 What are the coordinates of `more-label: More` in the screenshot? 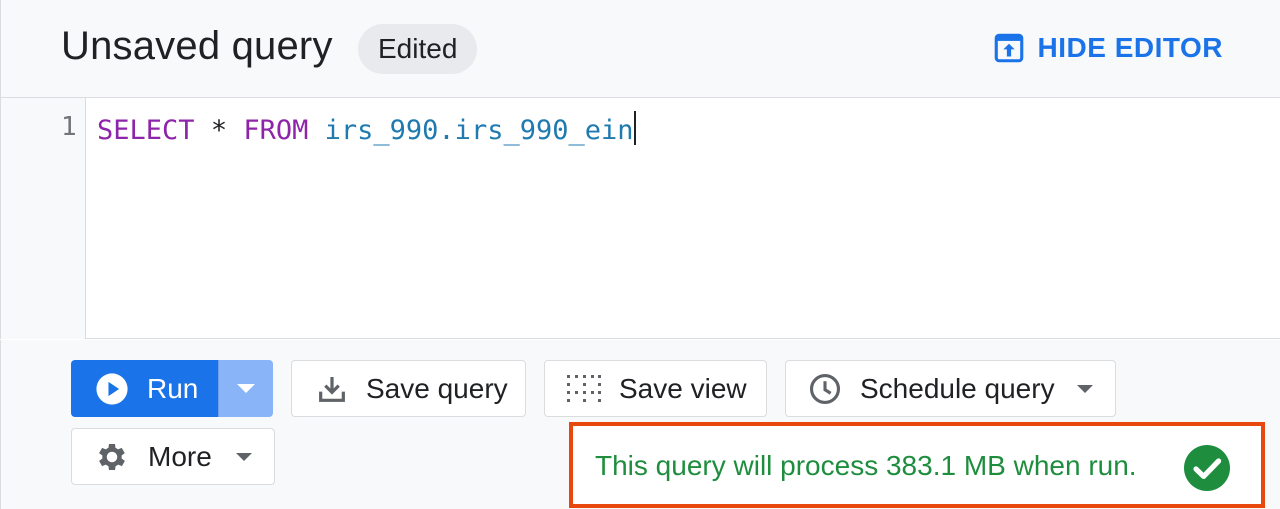 It's located at (180, 456).